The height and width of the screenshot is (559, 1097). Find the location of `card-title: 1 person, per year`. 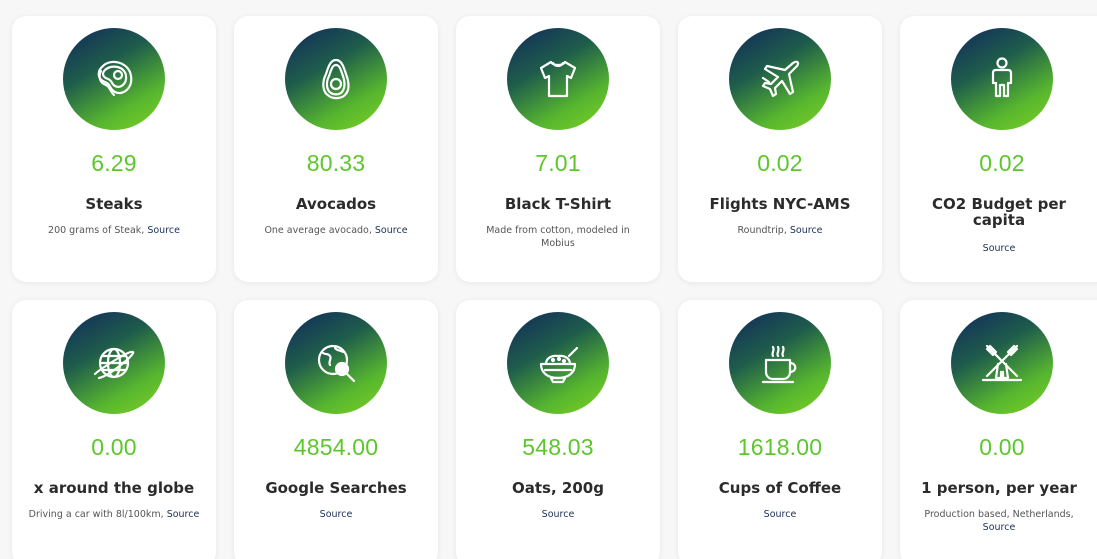

card-title: 1 person, per year is located at coordinates (999, 488).